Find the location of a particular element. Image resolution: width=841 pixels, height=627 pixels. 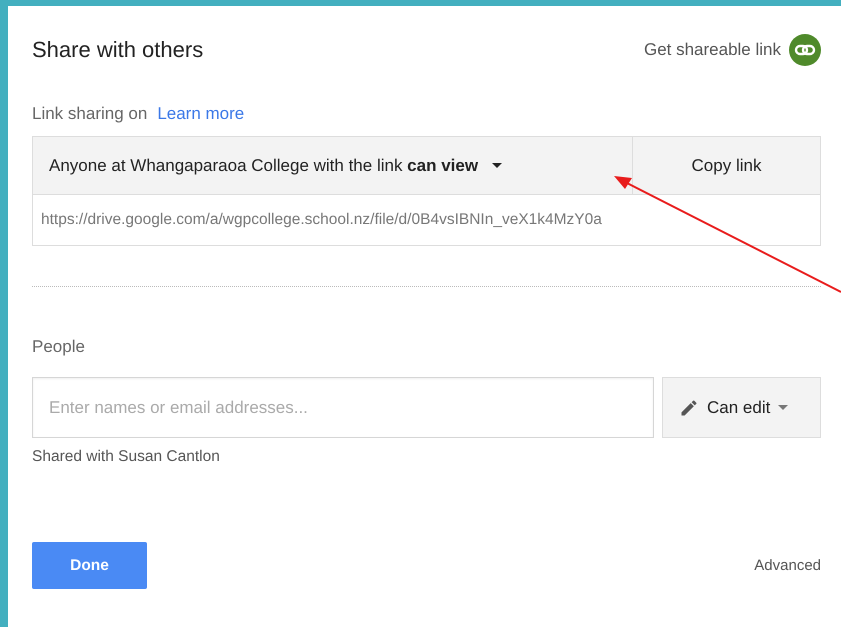

link-sharing-status: Link sharing on is located at coordinates (90, 114).